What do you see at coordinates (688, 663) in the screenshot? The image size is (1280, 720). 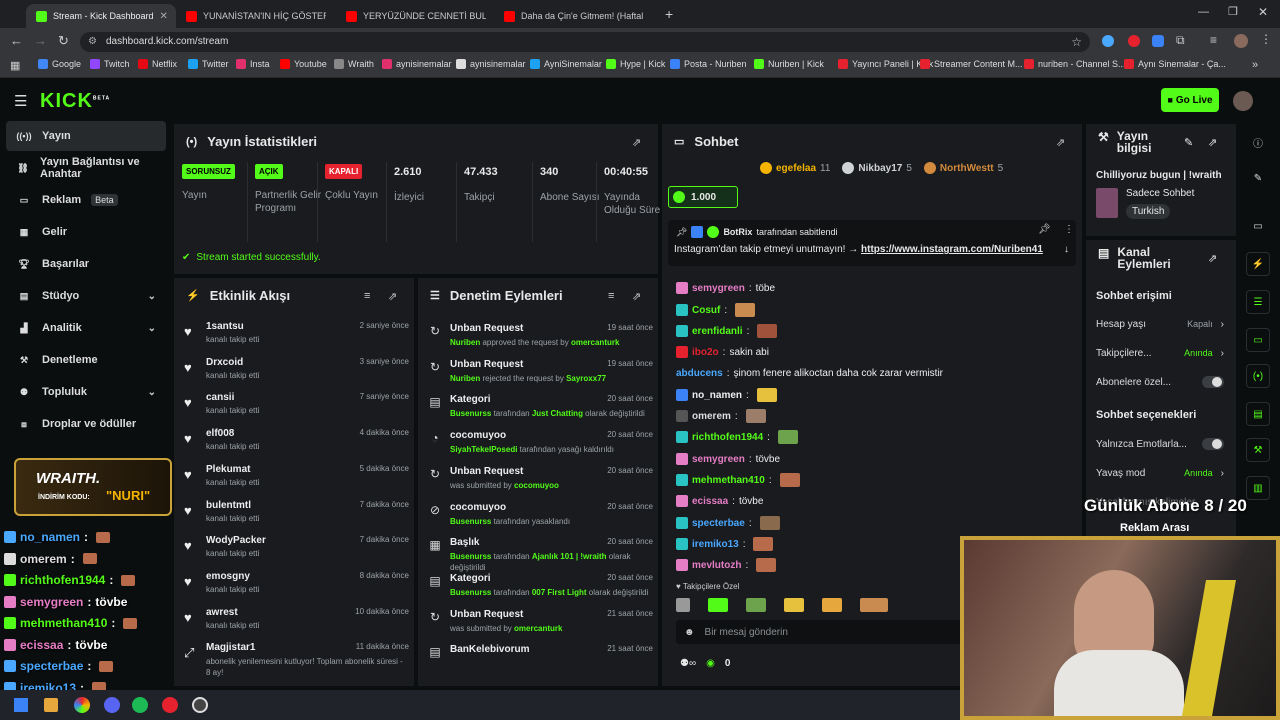 I see `users-icon: ⚉∞` at bounding box center [688, 663].